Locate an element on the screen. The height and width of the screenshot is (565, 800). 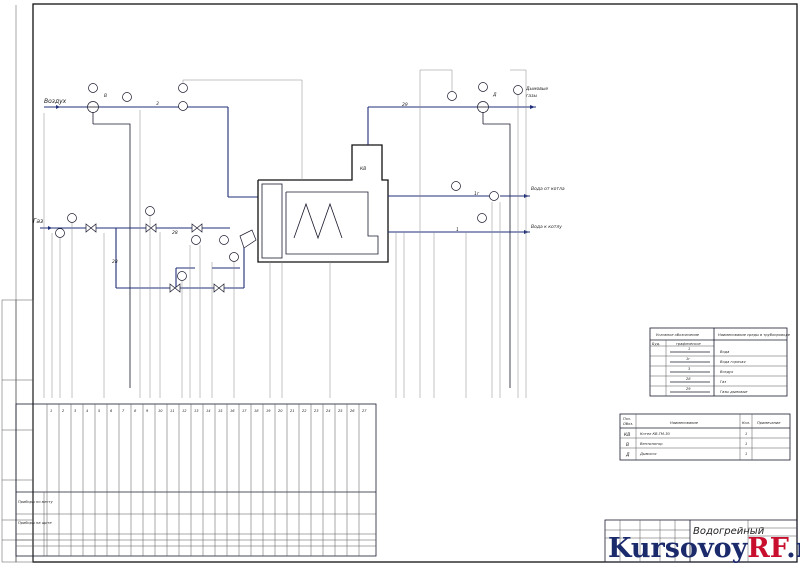
air-line: Воздух 3 is located at coordinates (151, 148).